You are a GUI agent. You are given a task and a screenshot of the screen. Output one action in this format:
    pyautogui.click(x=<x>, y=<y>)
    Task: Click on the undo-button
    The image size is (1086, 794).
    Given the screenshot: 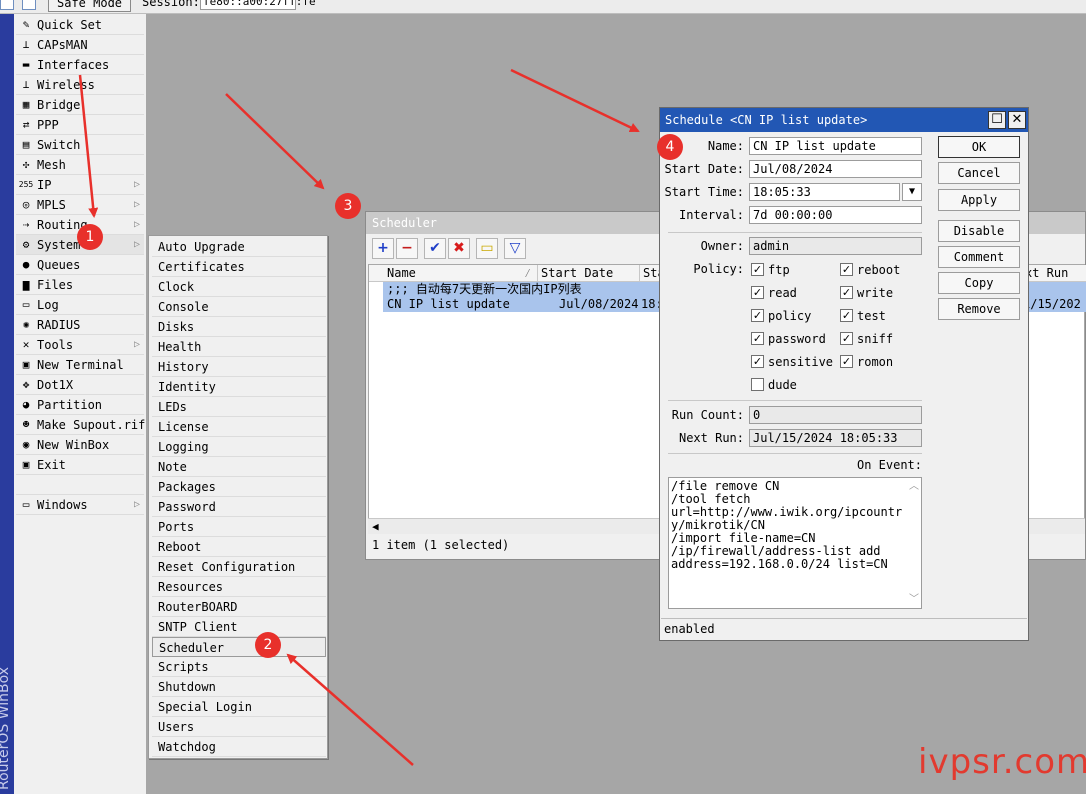 What is the action you would take?
    pyautogui.click(x=7, y=5)
    